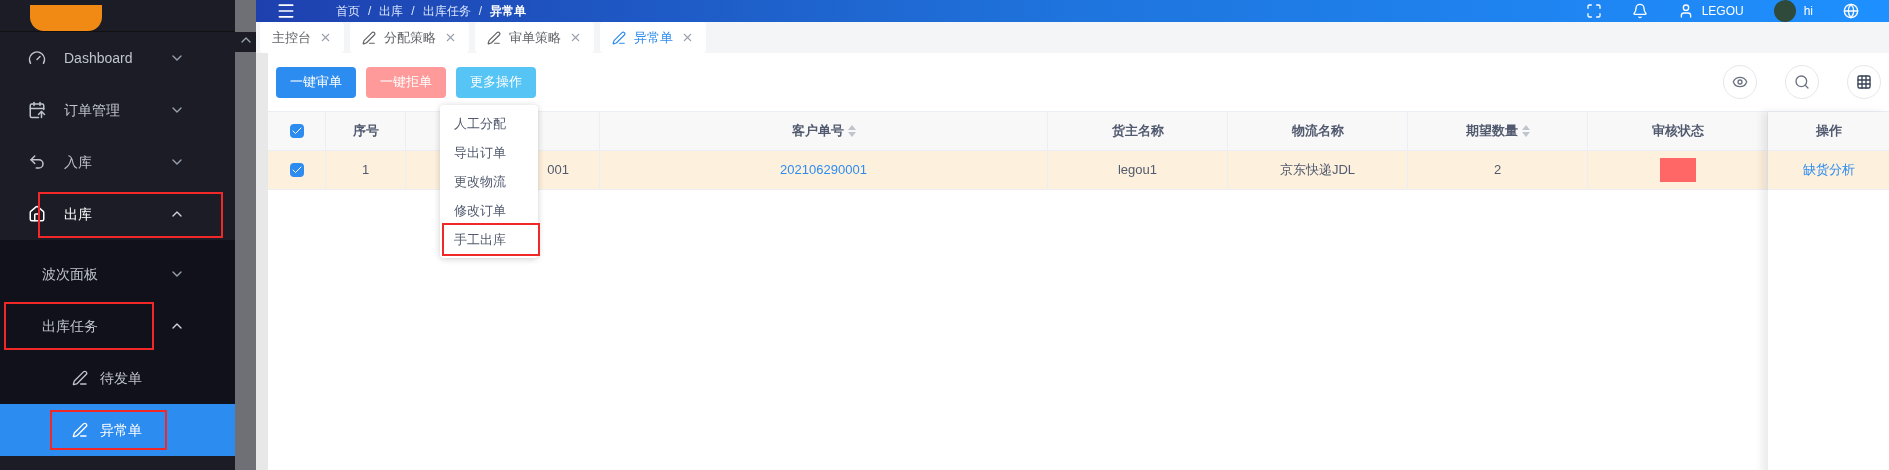  Describe the element at coordinates (366, 170) in the screenshot. I see `table-cell: 1` at that location.